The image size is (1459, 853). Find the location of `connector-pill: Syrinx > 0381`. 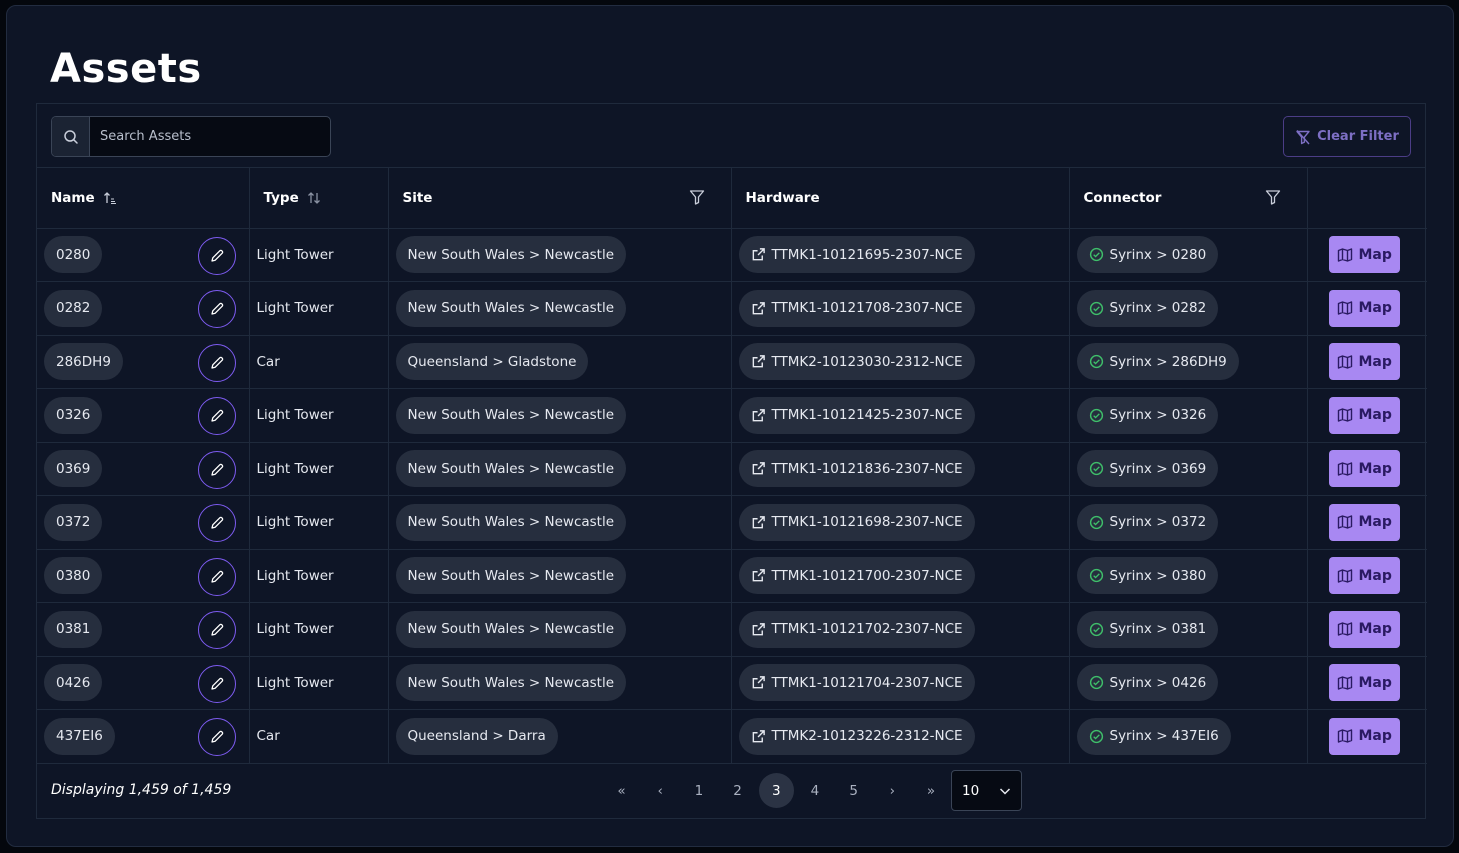

connector-pill: Syrinx > 0381 is located at coordinates (1147, 629).